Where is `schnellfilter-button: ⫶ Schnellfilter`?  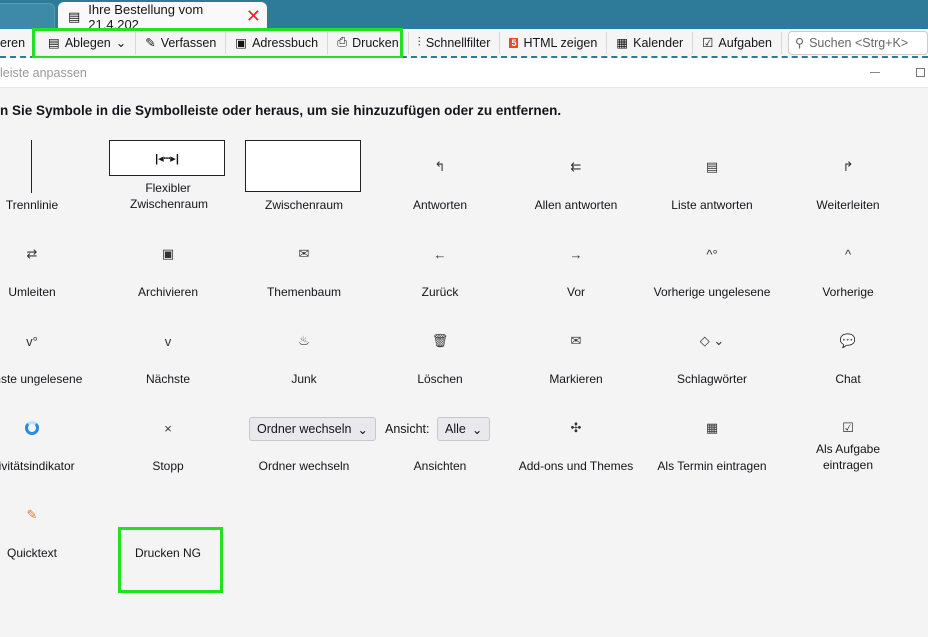 schnellfilter-button: ⫶ Schnellfilter is located at coordinates (455, 42).